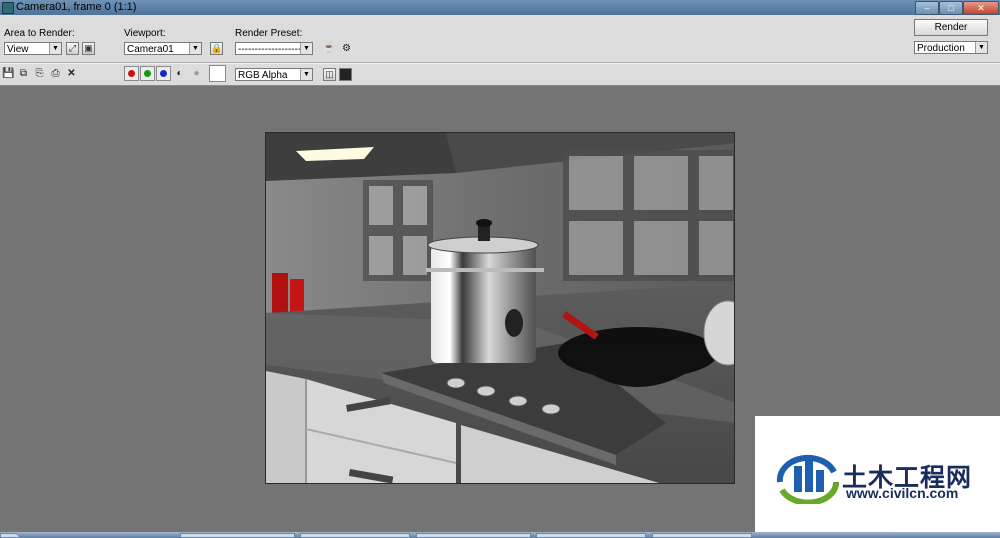  What do you see at coordinates (55, 73) in the screenshot?
I see `print-image-icon: ⎙` at bounding box center [55, 73].